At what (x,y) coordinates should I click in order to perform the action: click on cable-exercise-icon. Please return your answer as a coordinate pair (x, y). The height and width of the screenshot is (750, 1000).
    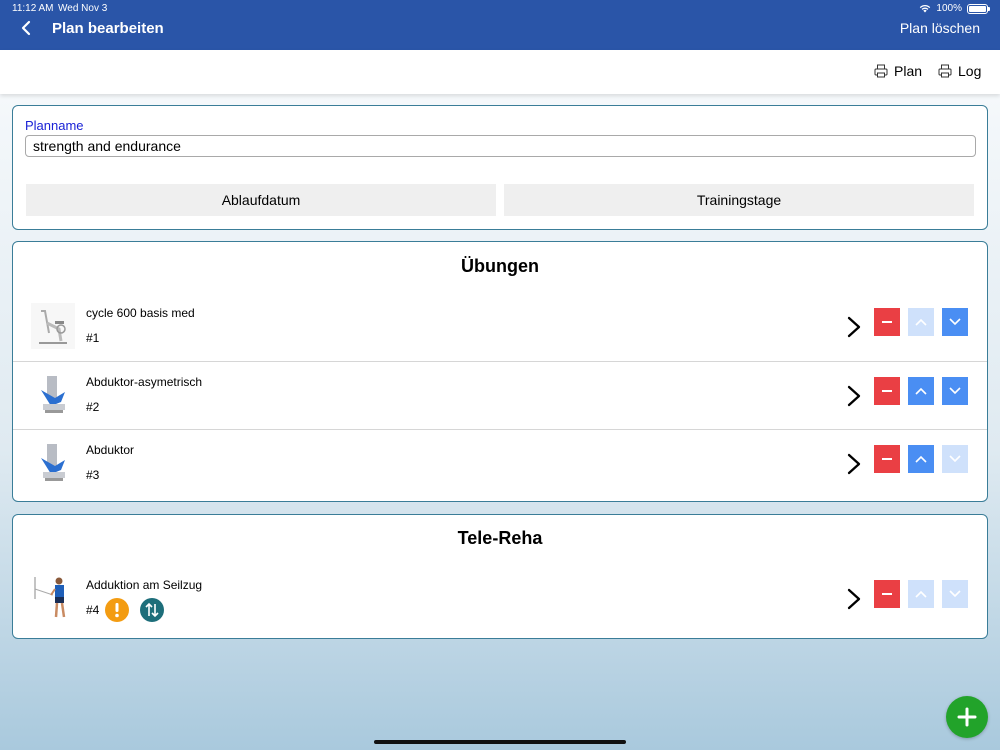
    Looking at the image, I should click on (50, 597).